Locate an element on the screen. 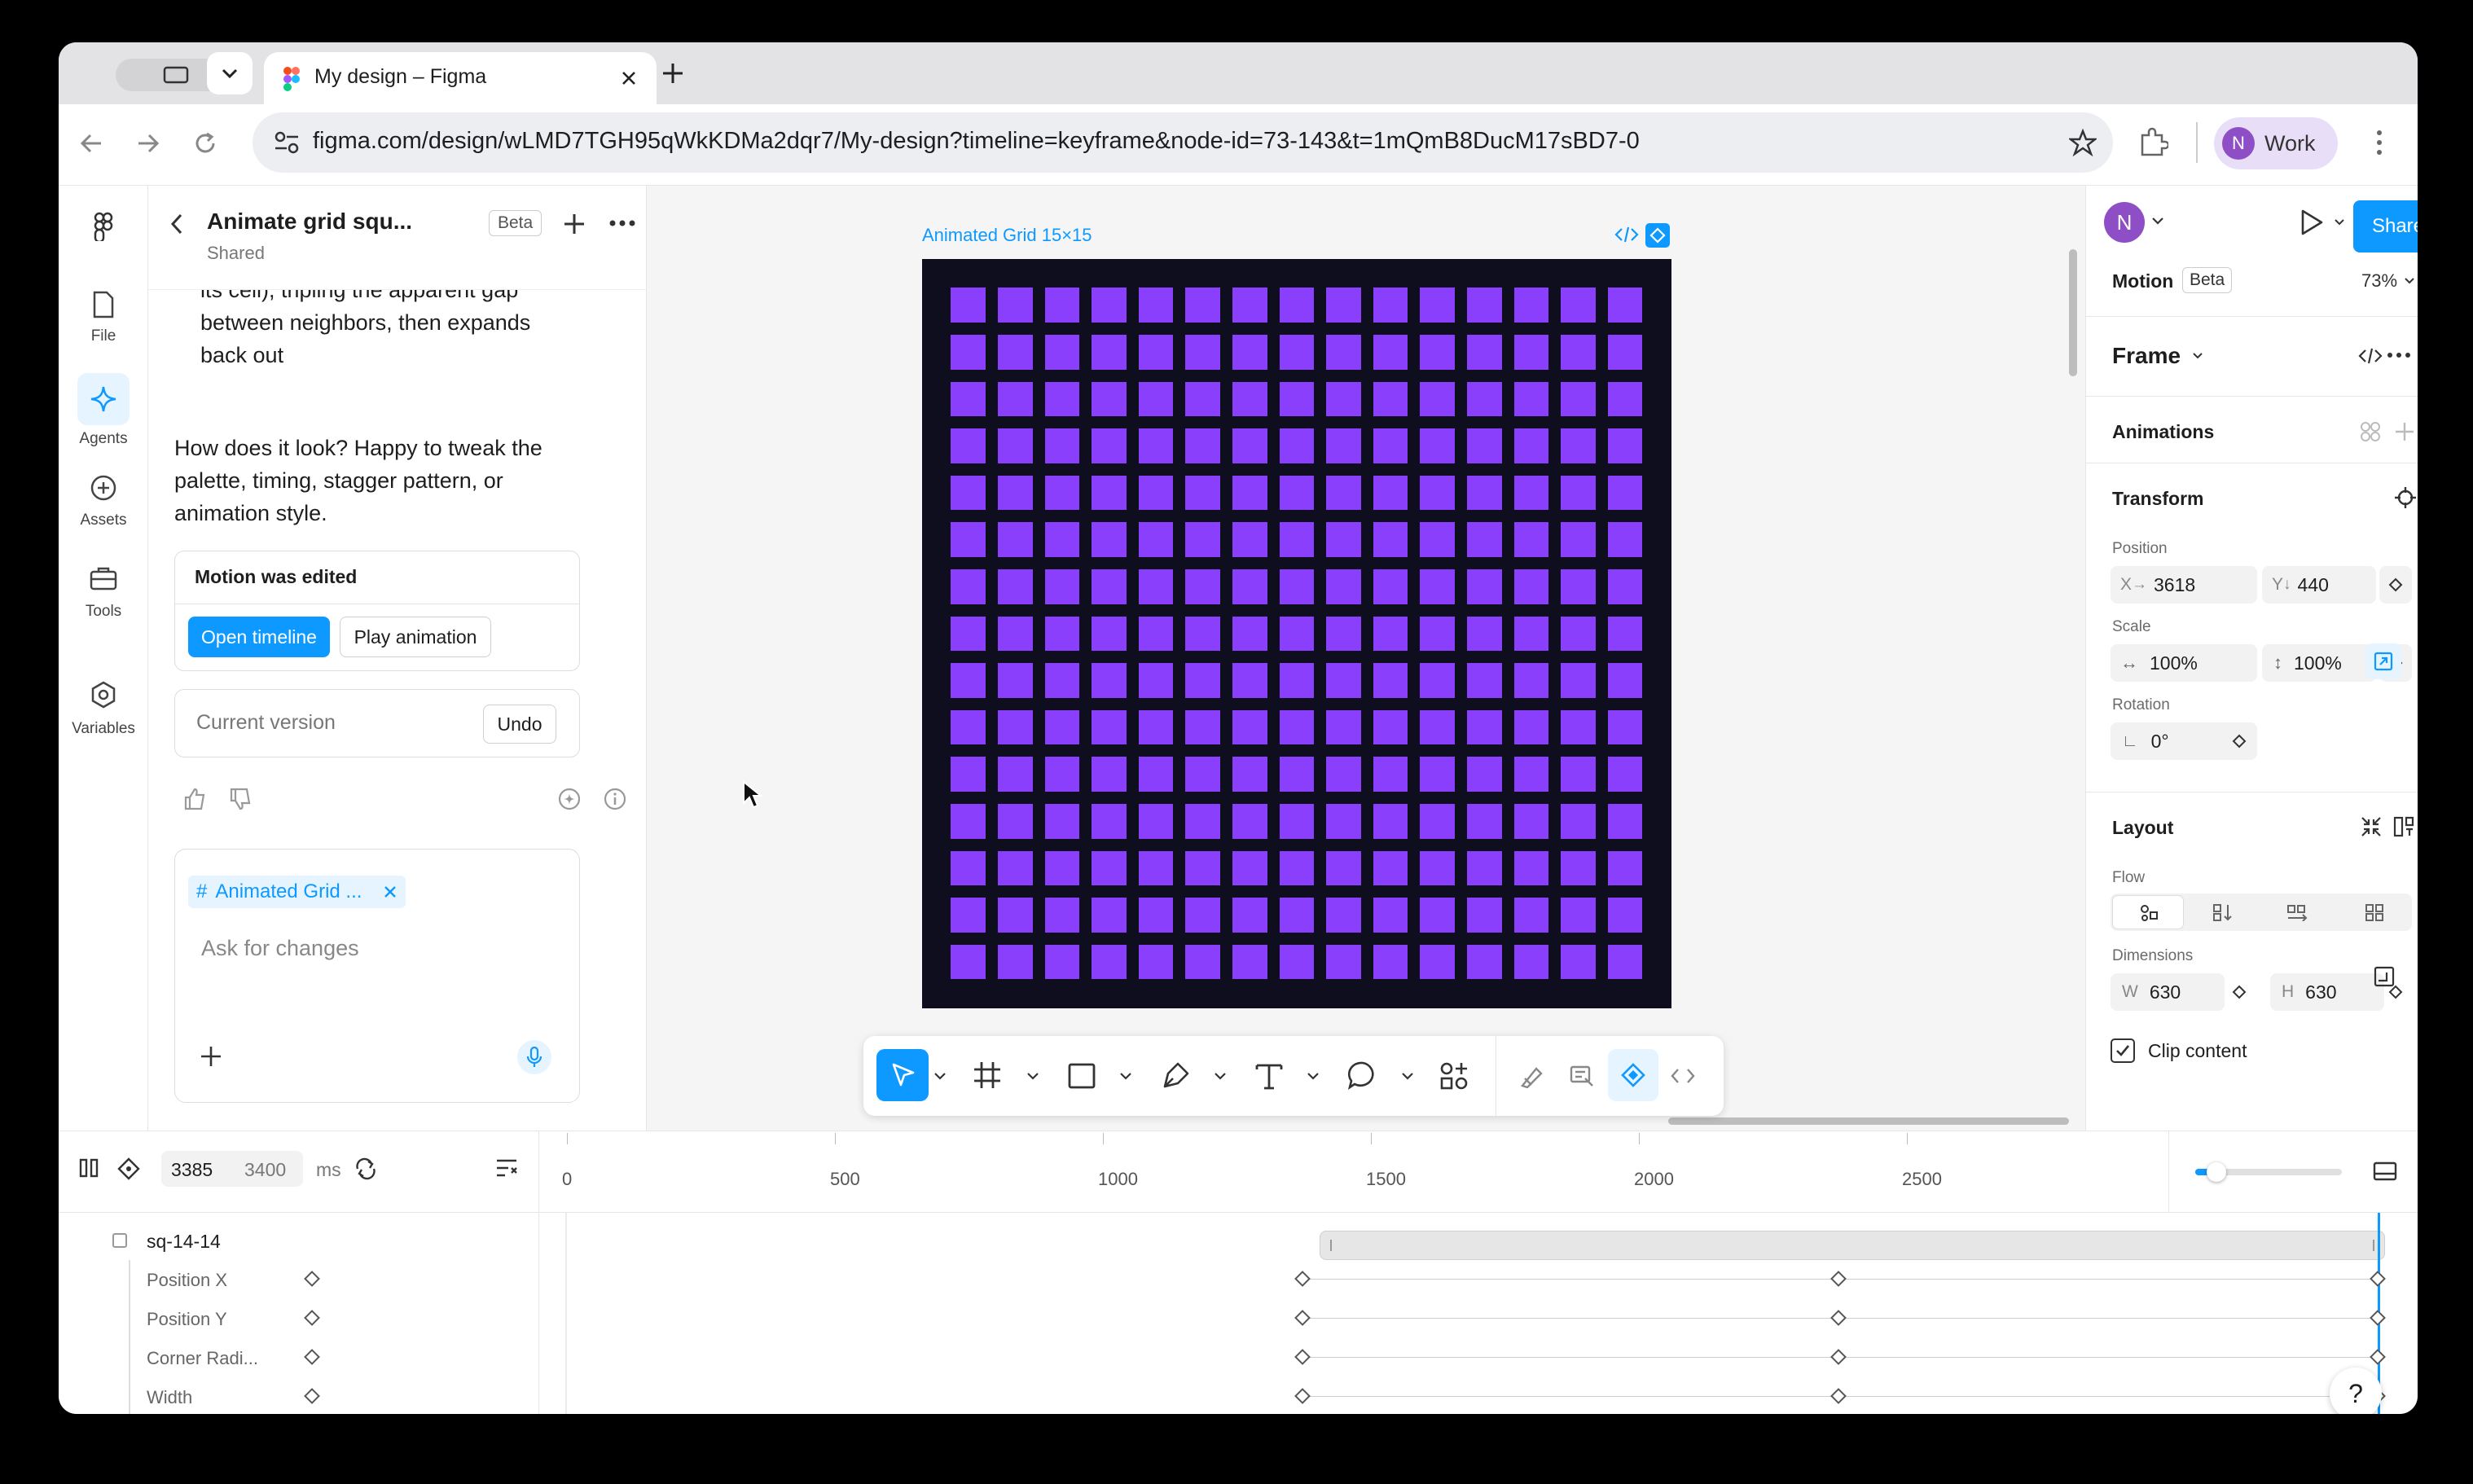 Image resolution: width=2473 pixels, height=1484 pixels. present-play-icon is located at coordinates (2311, 222).